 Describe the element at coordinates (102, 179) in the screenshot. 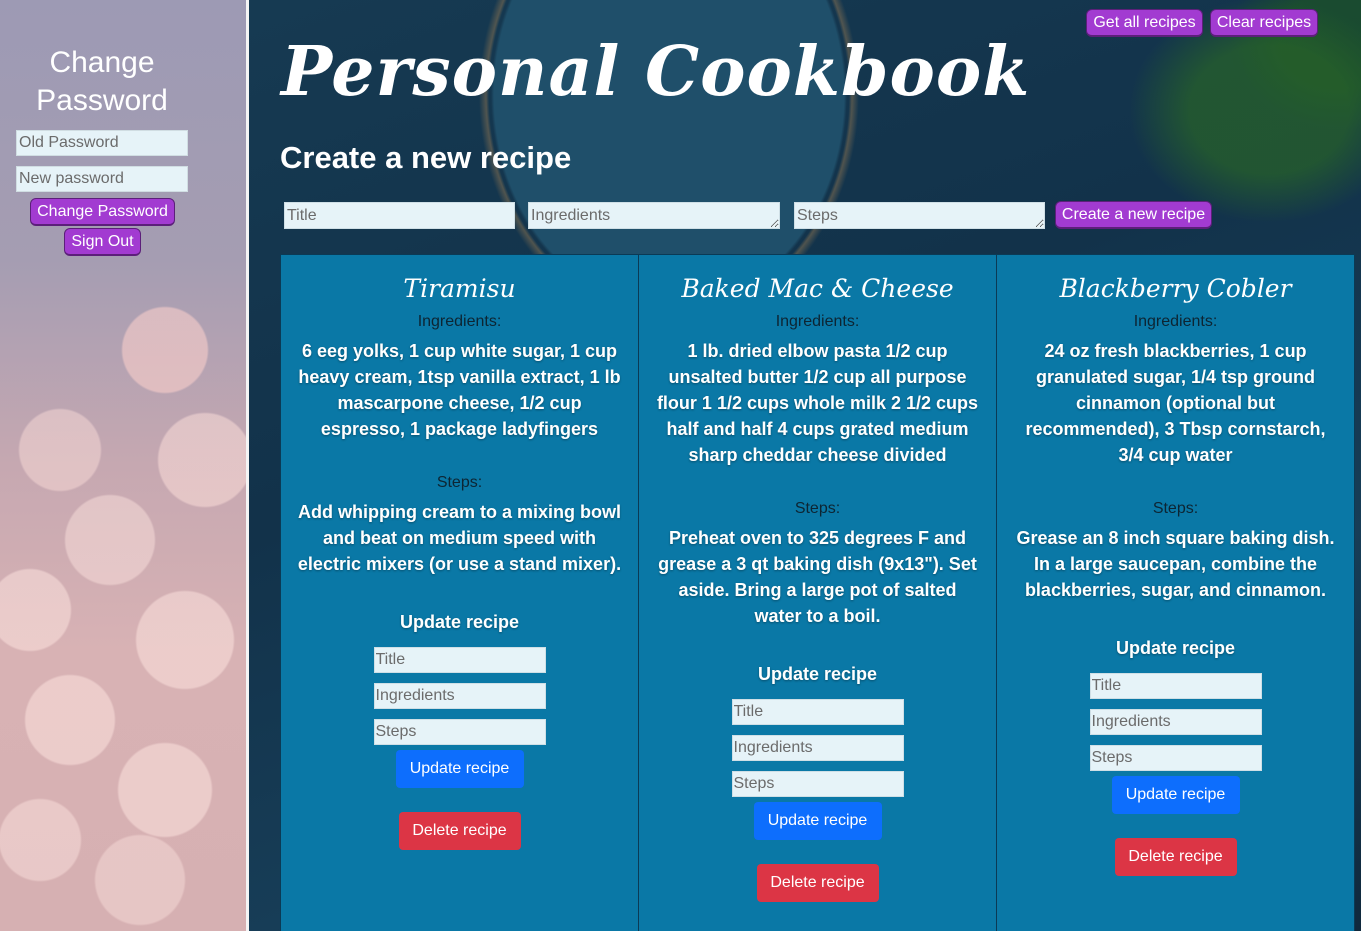

I see `new-password-input` at that location.